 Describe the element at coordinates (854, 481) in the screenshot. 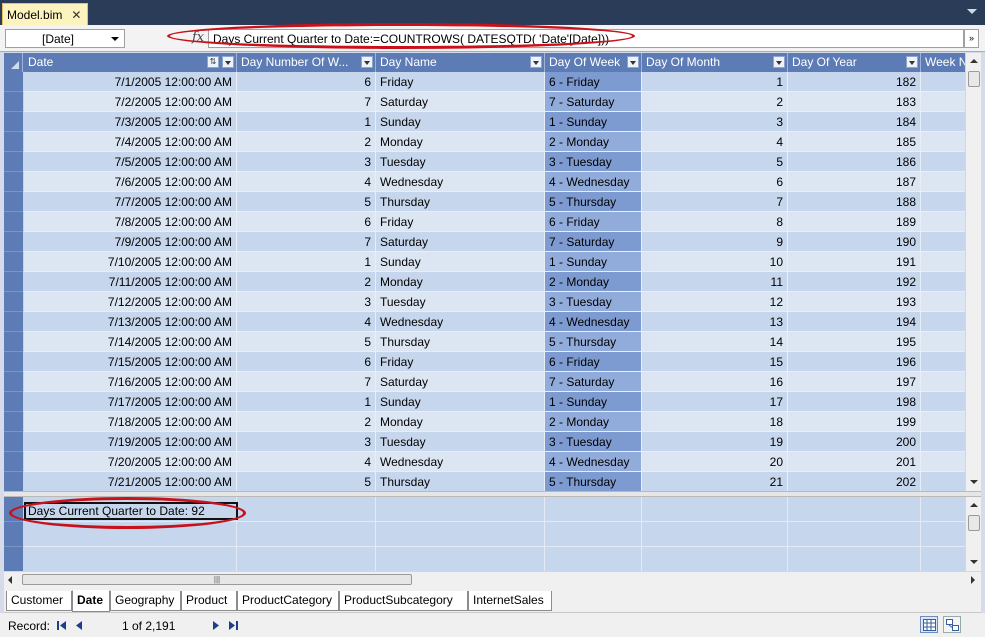

I see `table-cell: 202` at that location.